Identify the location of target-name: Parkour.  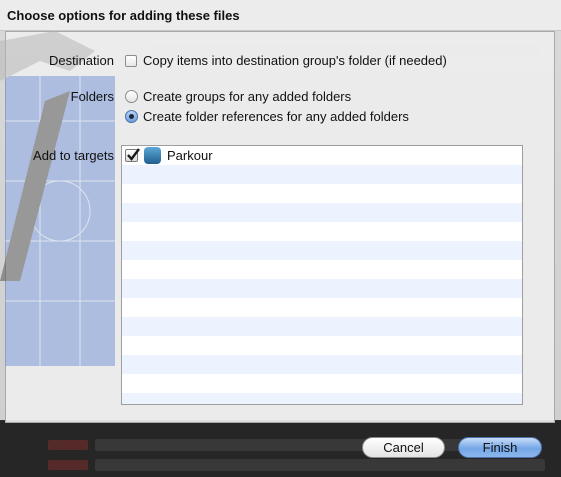
(190, 155).